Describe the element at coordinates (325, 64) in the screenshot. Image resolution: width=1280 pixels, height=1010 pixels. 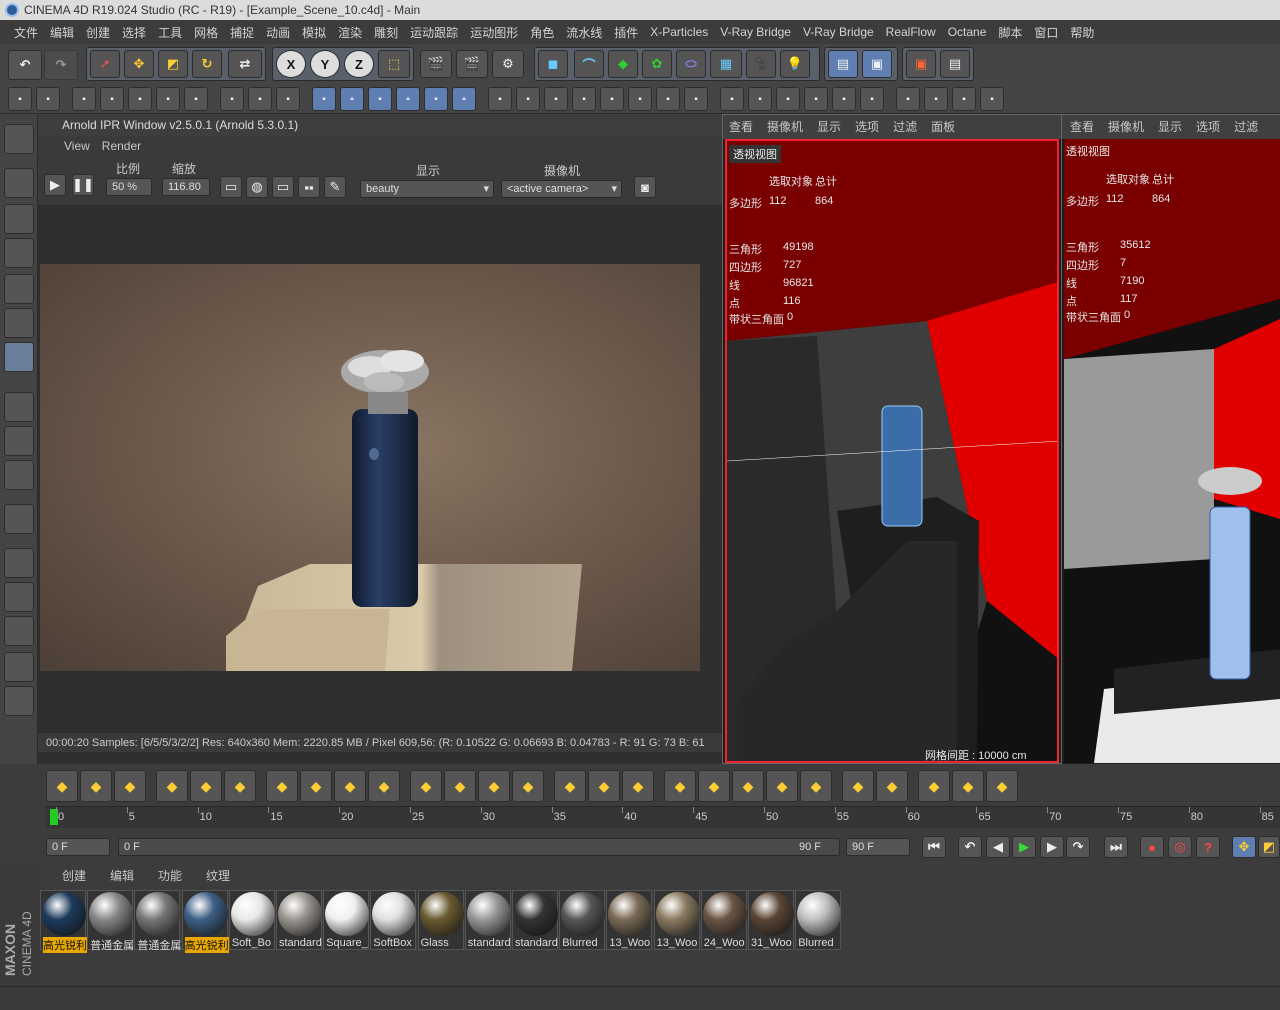
I see `y-axis-lock-icon: Y` at that location.